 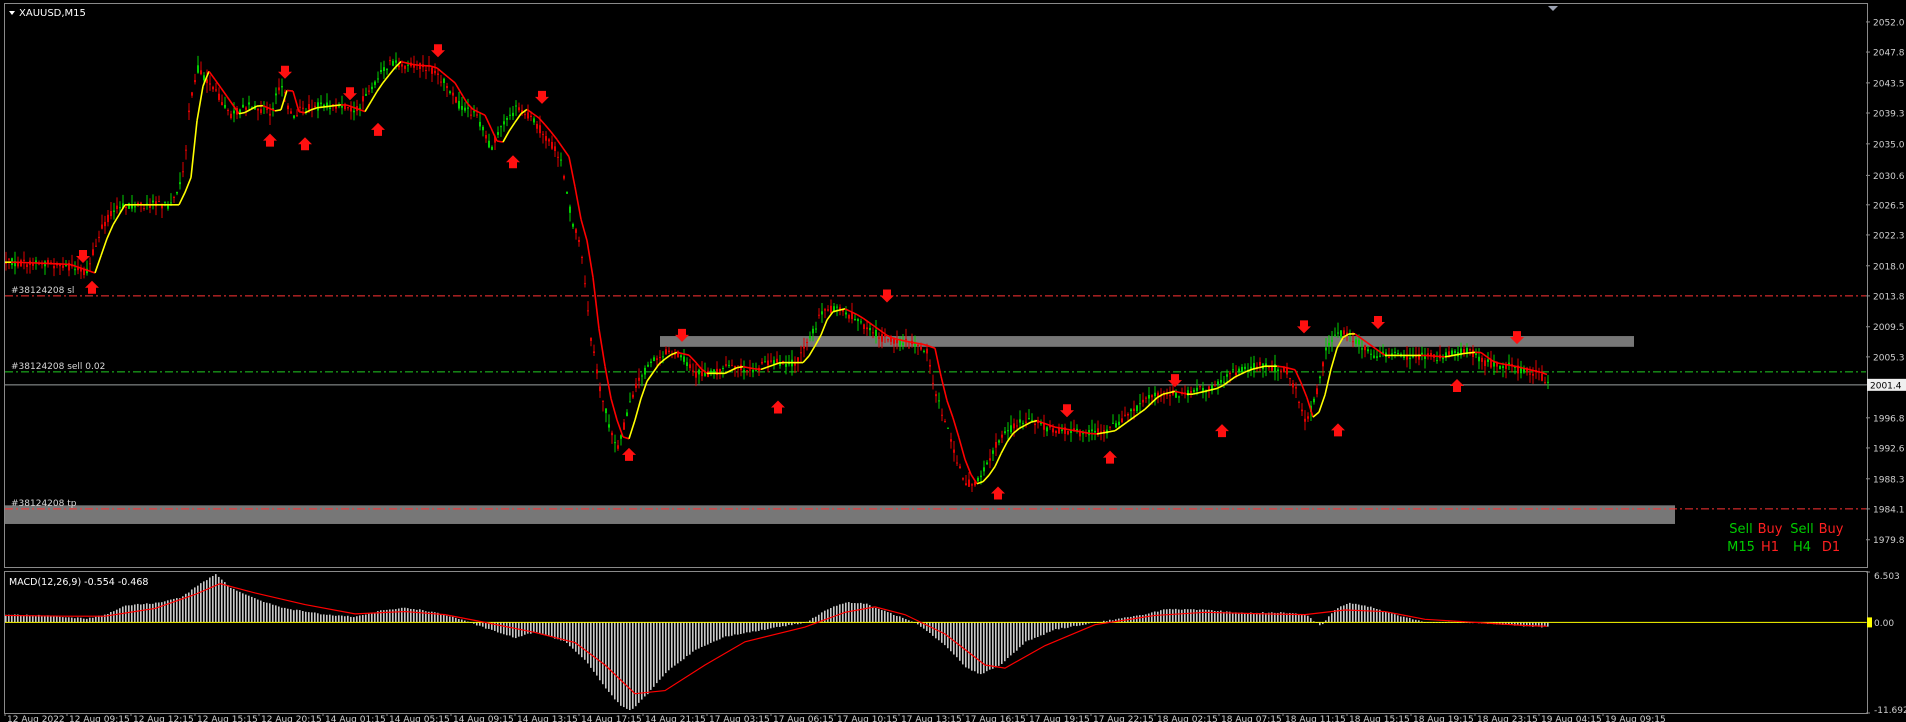 What do you see at coordinates (1740, 529) in the screenshot?
I see `signal-m15-text: Sell` at bounding box center [1740, 529].